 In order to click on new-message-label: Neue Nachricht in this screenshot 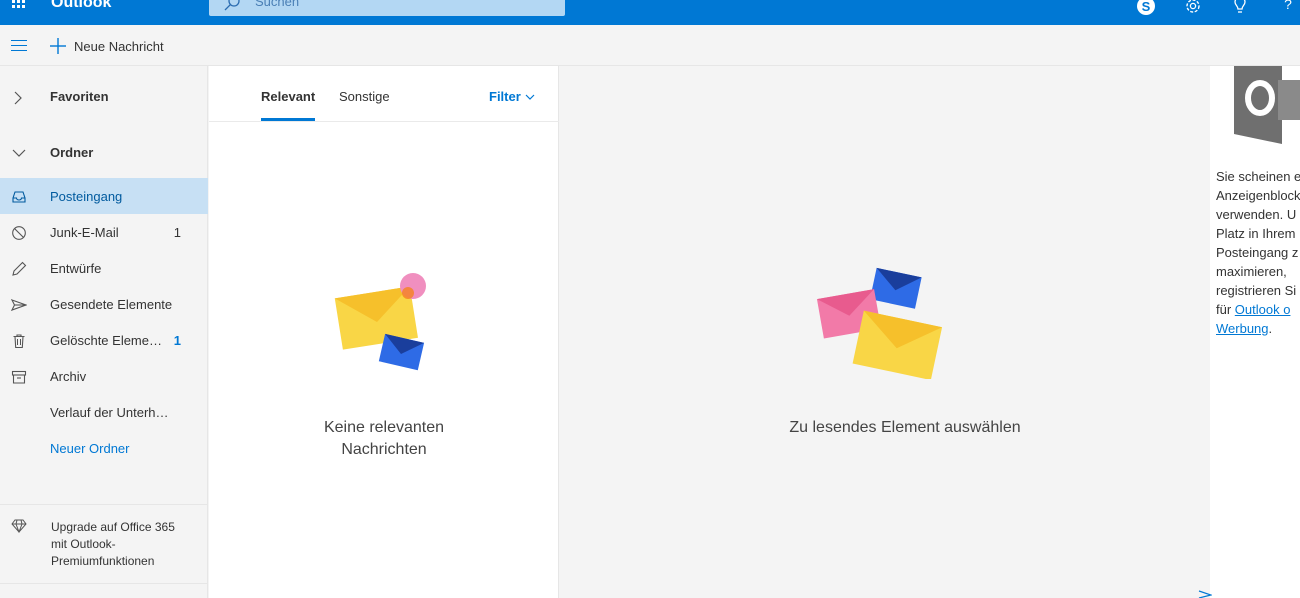, I will do `click(119, 46)`.